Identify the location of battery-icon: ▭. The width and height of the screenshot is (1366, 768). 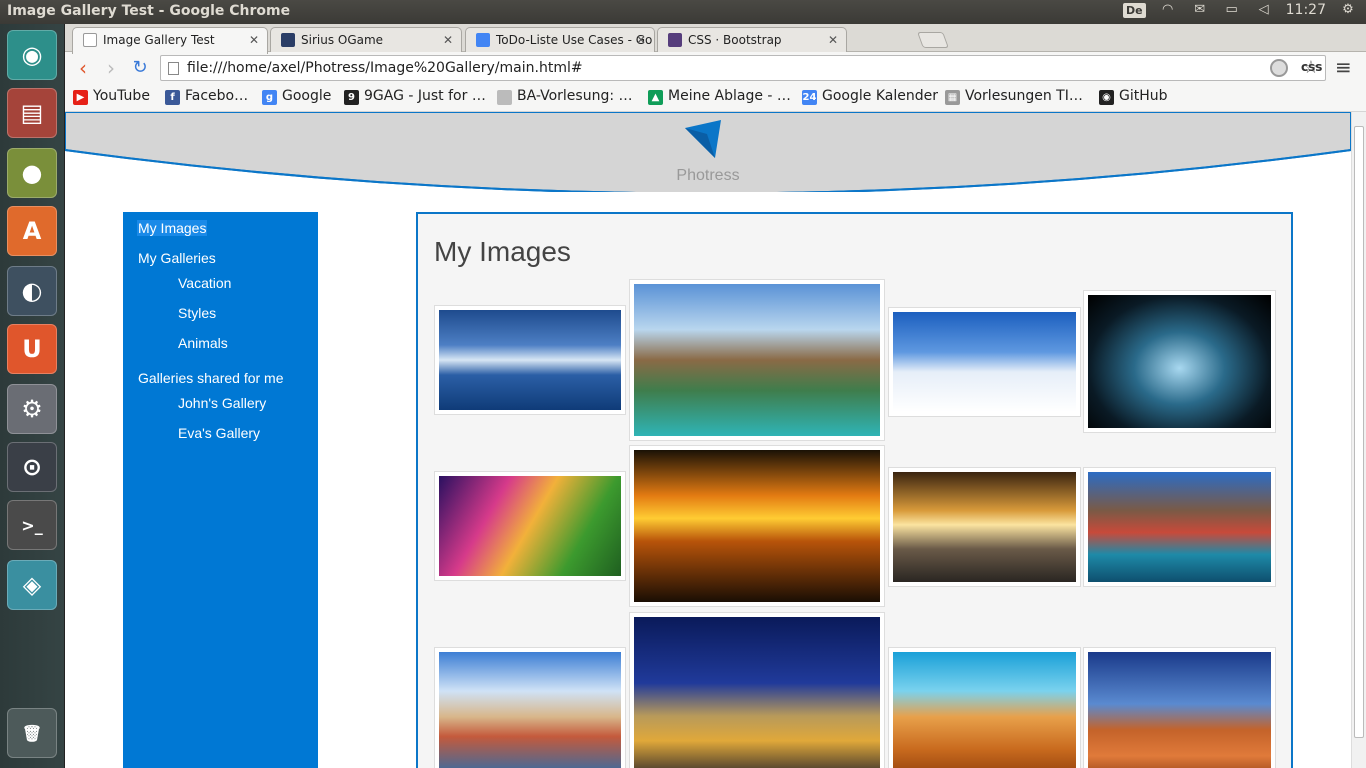
(1232, 10).